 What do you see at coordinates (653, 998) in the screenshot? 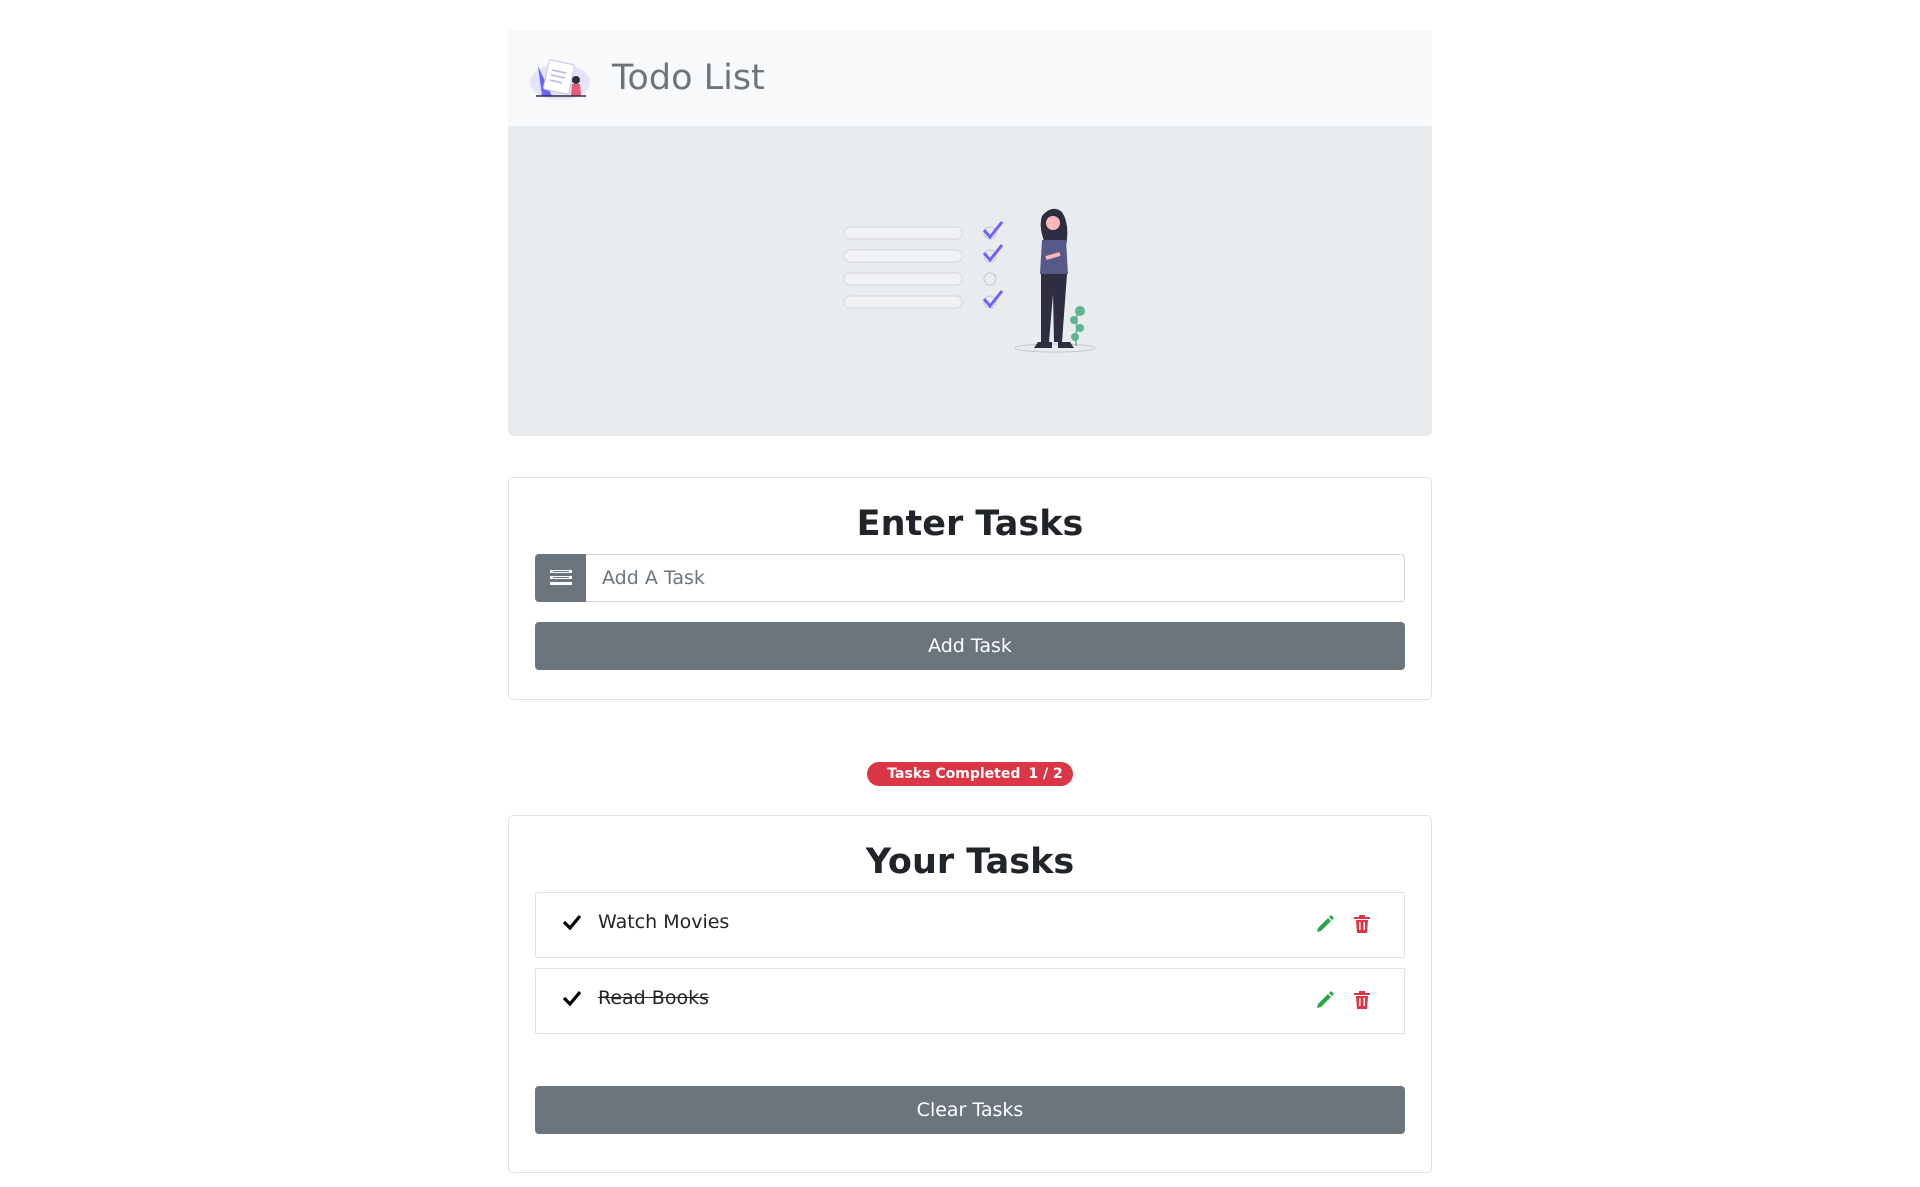
I see `task-label: Read Books` at bounding box center [653, 998].